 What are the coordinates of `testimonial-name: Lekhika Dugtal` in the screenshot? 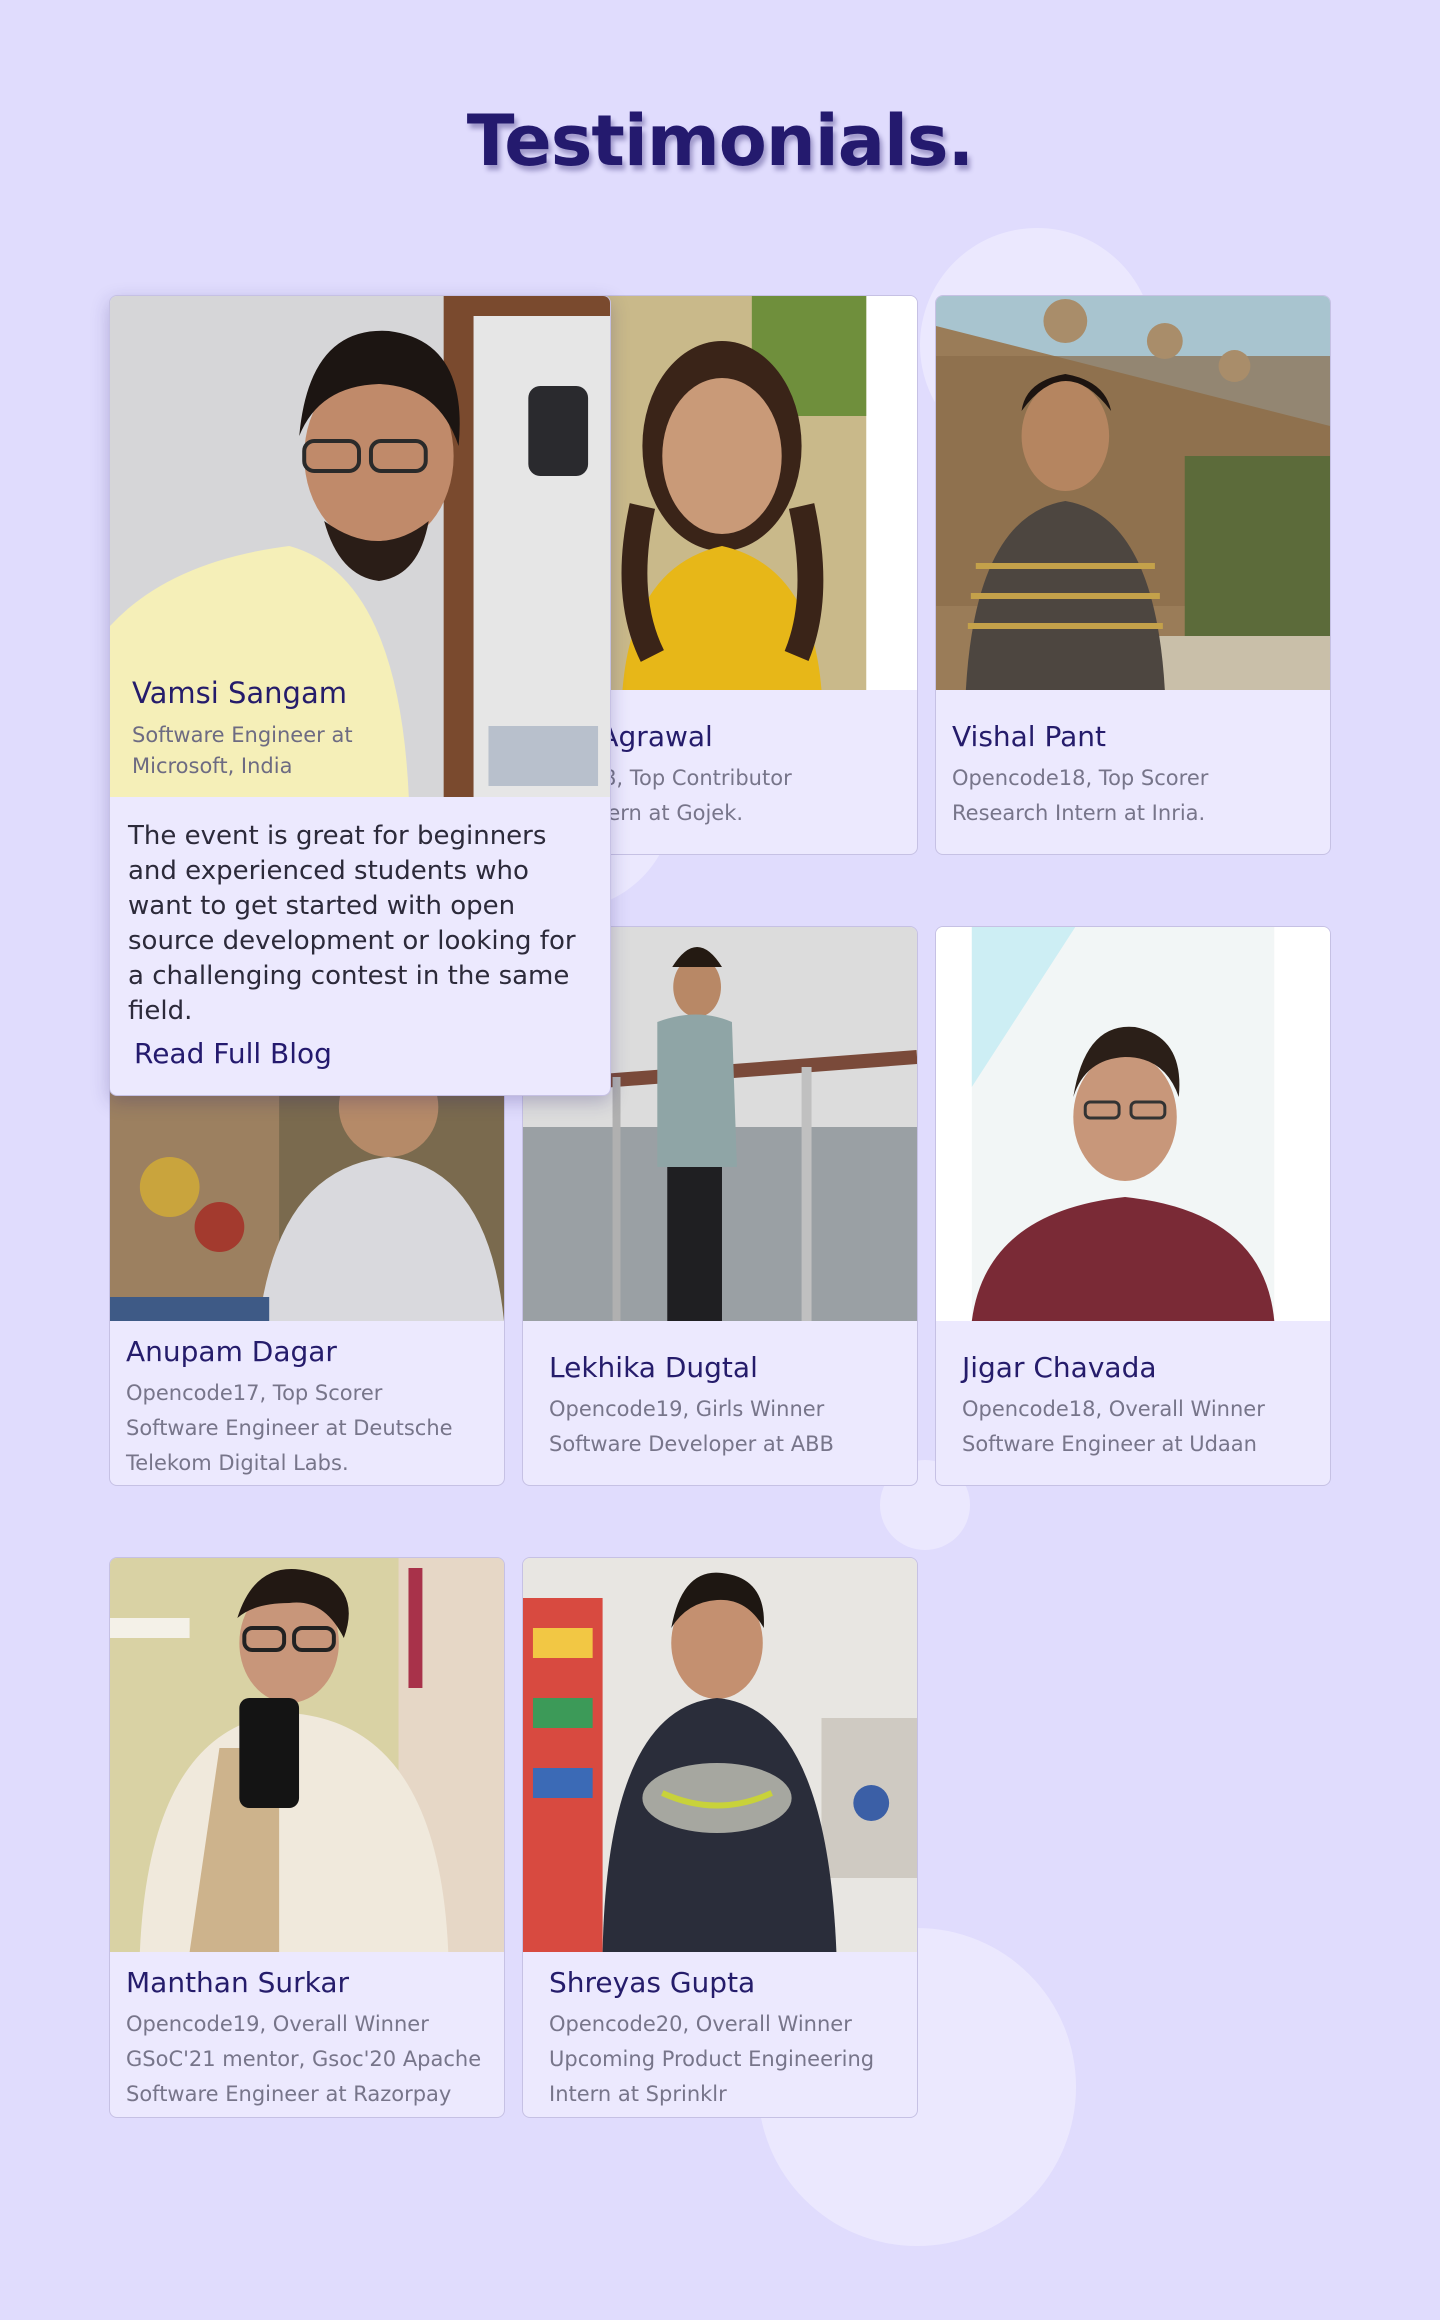 It's located at (653, 1367).